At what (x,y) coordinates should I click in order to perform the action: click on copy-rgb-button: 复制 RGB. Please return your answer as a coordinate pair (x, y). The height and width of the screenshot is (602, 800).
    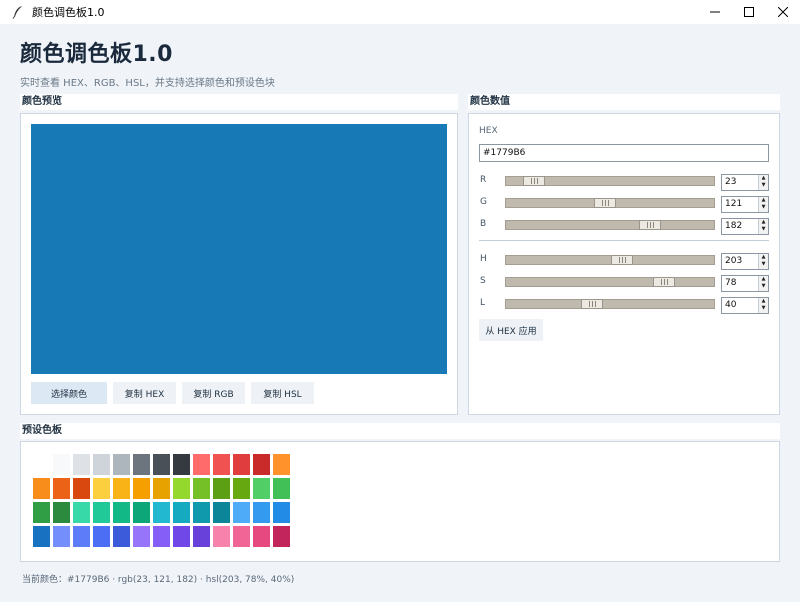
    Looking at the image, I should click on (213, 393).